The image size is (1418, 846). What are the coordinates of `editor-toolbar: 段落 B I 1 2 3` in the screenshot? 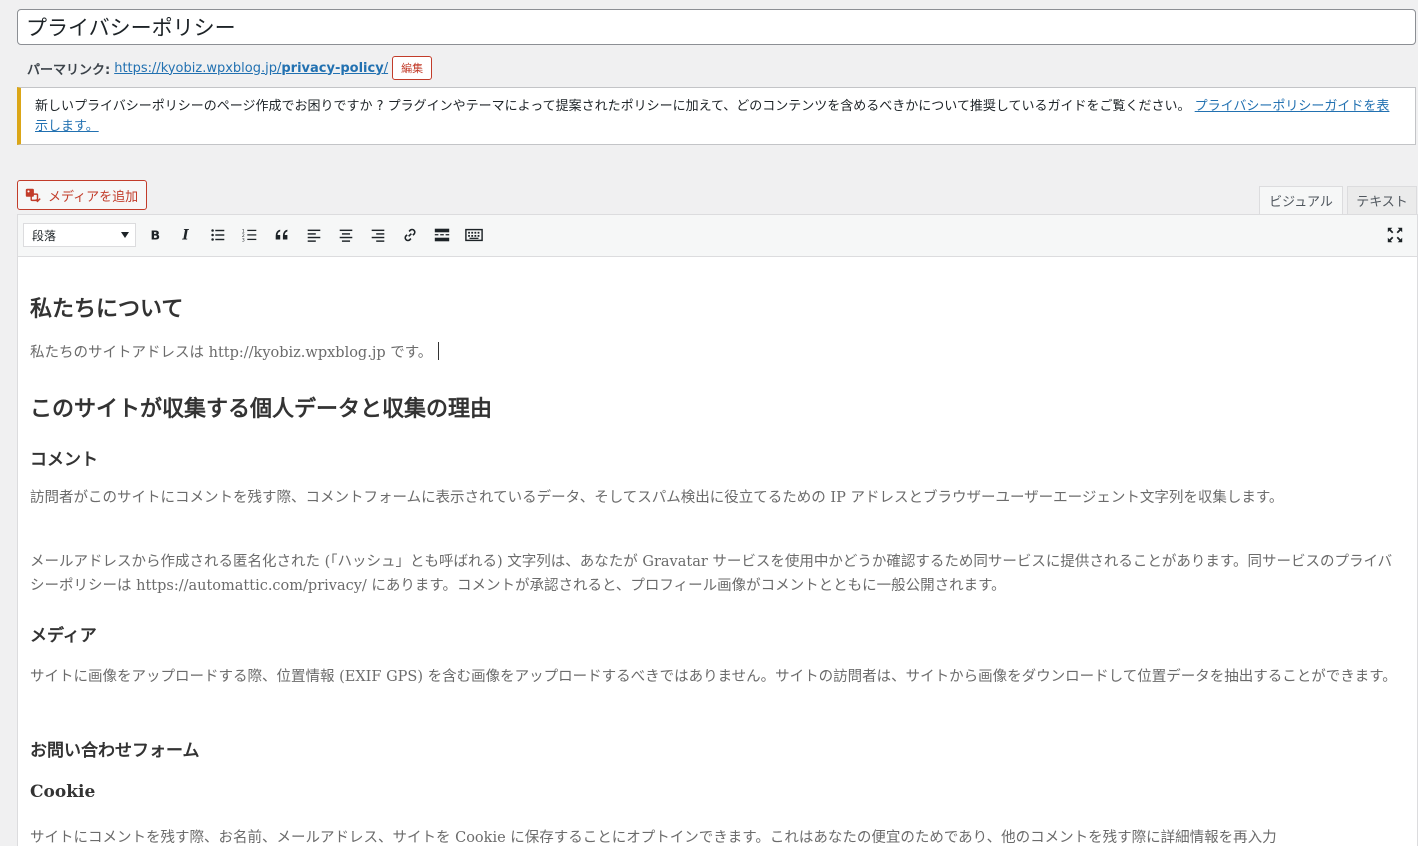 It's located at (717, 236).